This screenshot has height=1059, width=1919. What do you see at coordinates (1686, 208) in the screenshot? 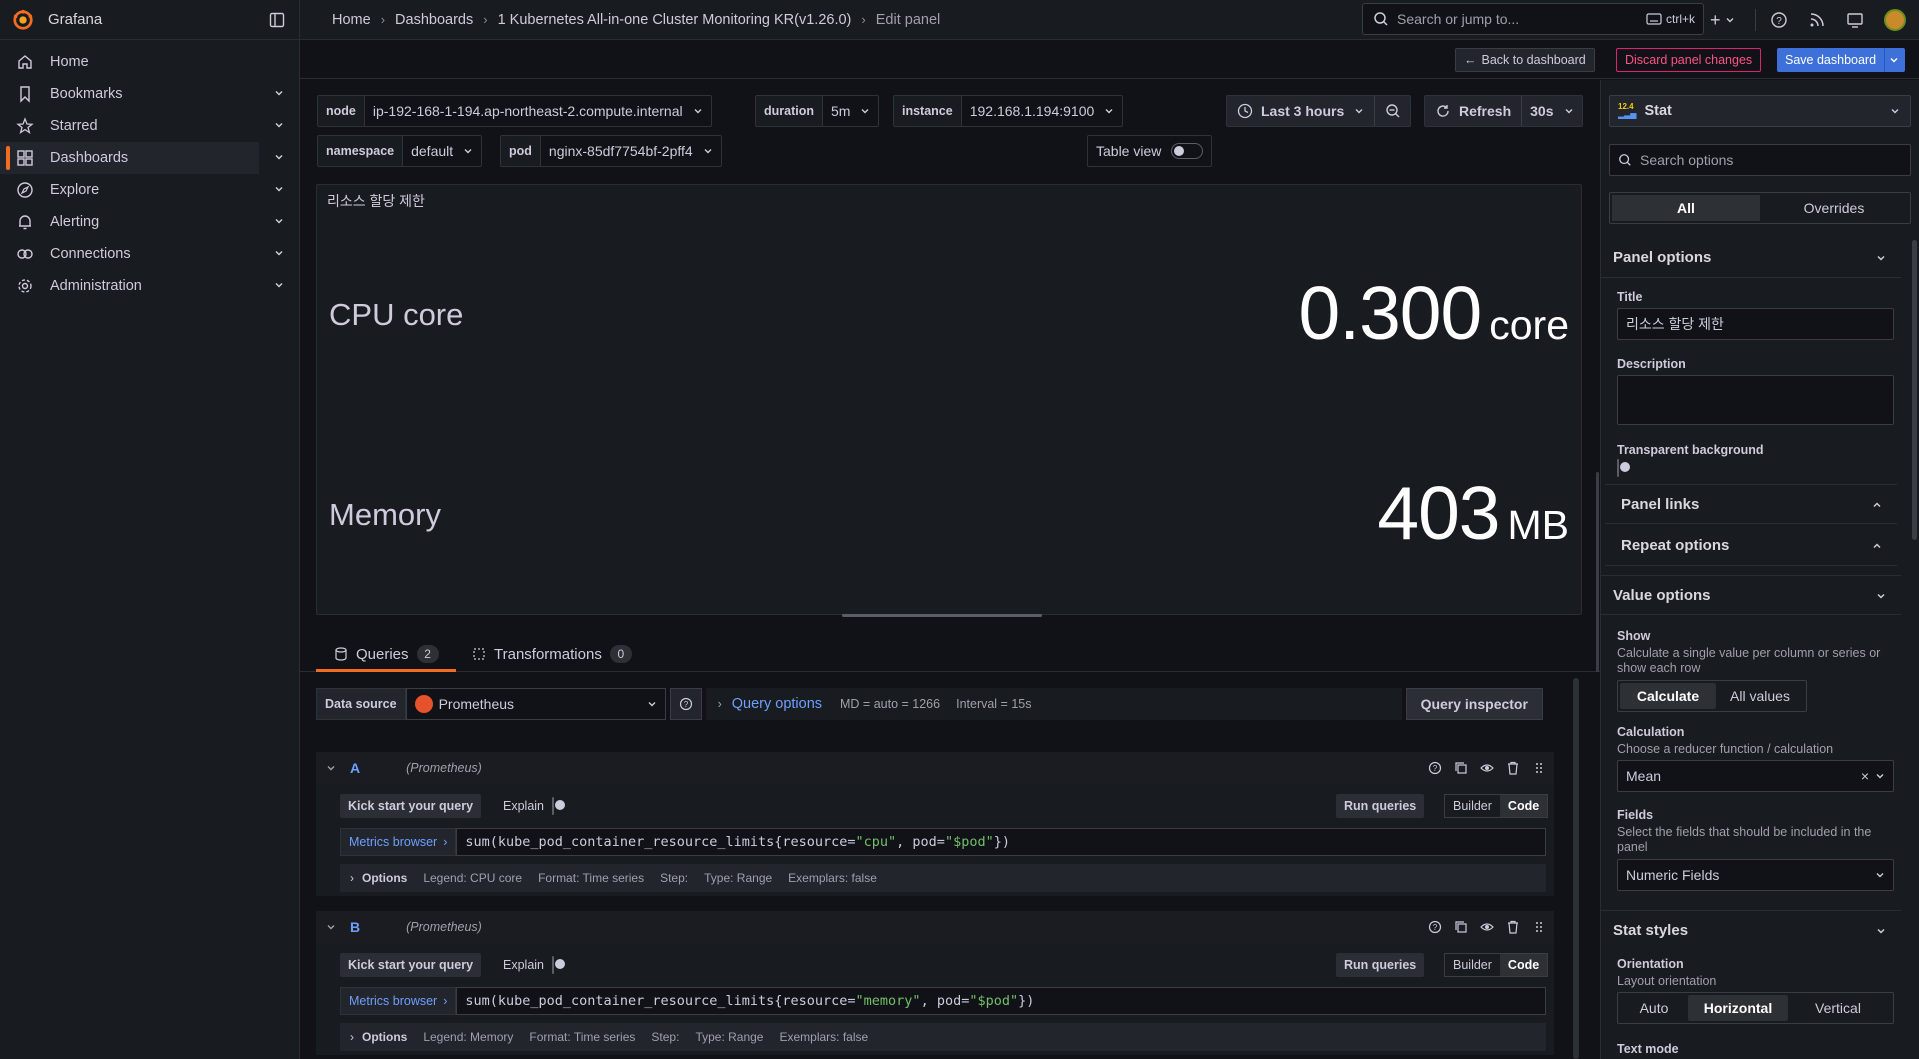
I see `tab-all: All` at bounding box center [1686, 208].